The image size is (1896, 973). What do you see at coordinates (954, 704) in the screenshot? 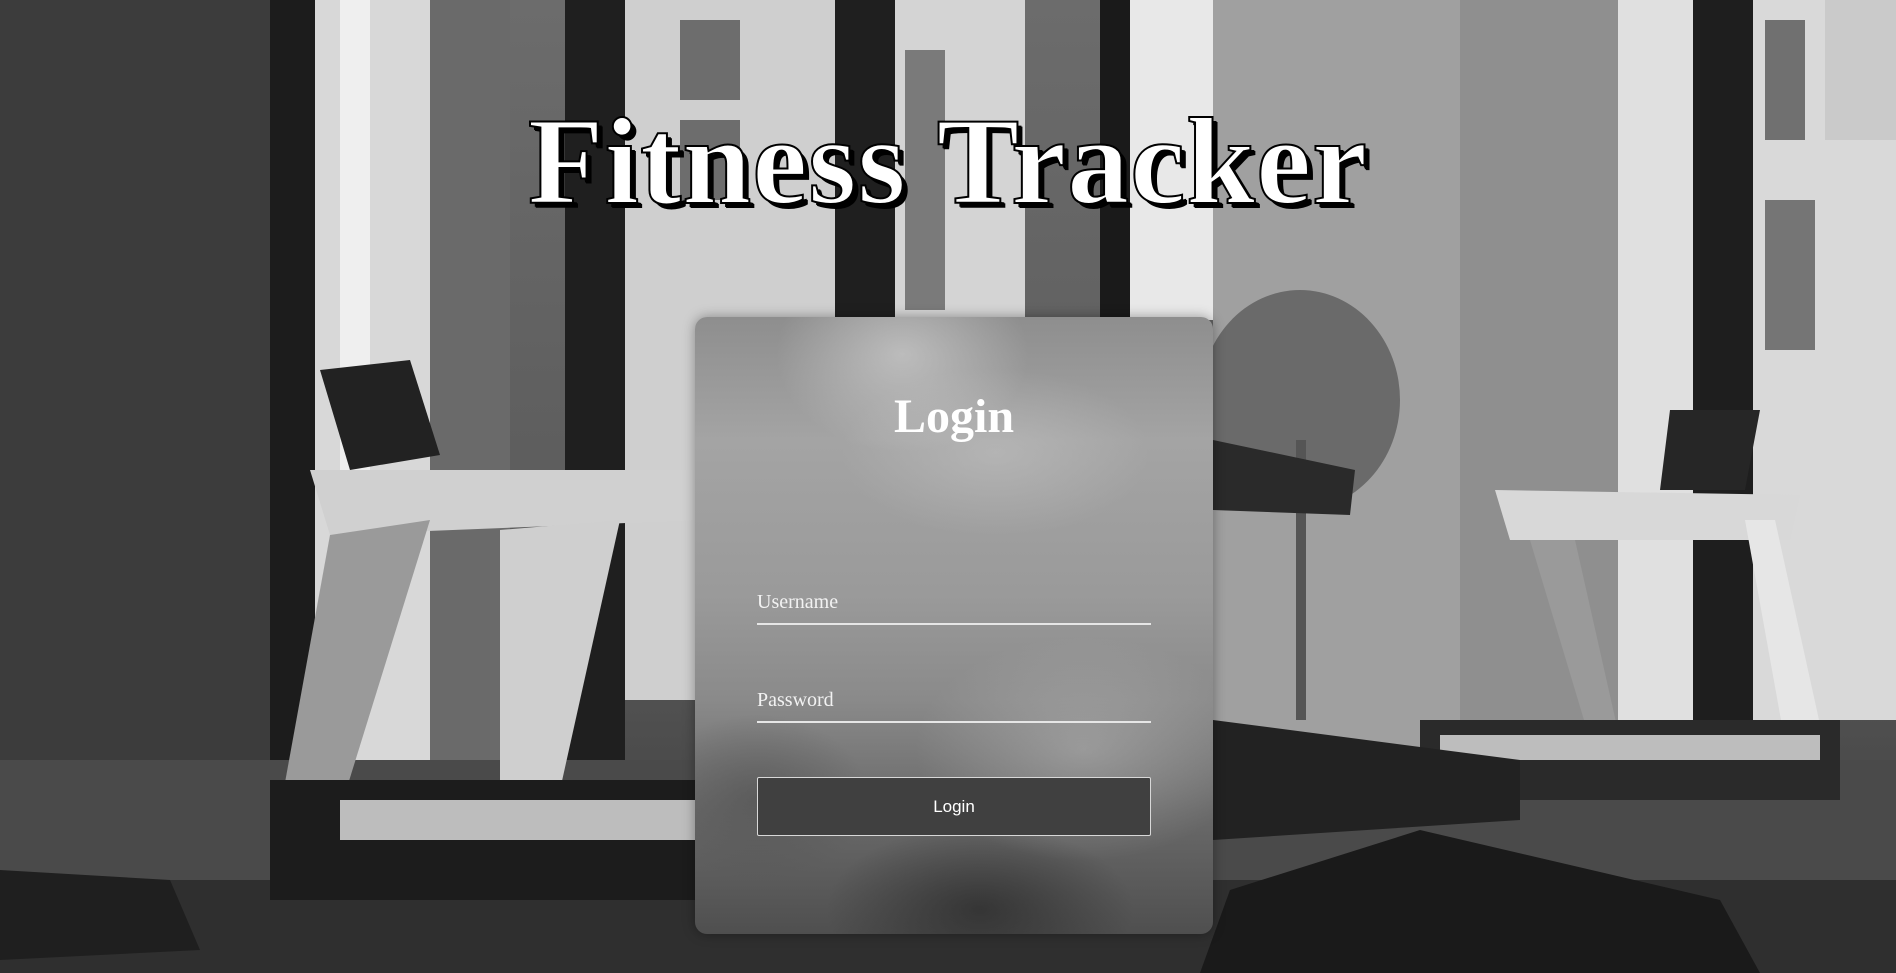
I see `password-input` at bounding box center [954, 704].